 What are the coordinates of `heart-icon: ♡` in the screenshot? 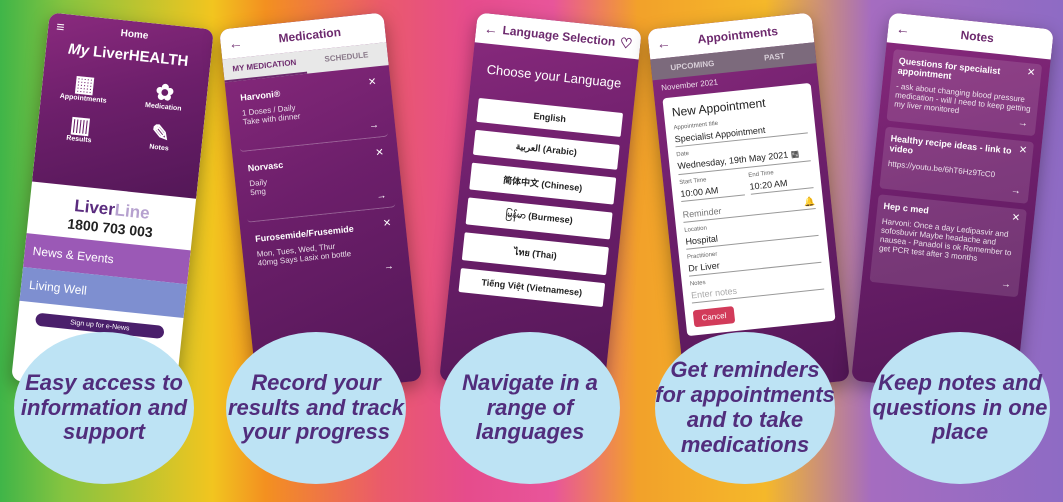 It's located at (626, 42).